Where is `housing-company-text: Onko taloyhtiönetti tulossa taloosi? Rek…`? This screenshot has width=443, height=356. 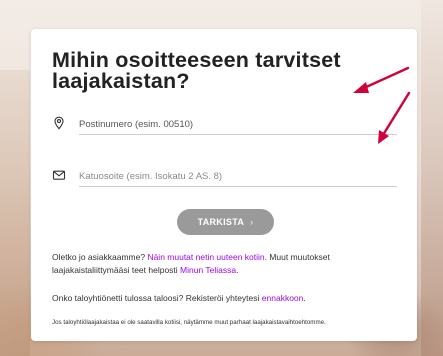
housing-company-text: Onko taloyhtiönetti tulossa taloosi? Rek… is located at coordinates (227, 298).